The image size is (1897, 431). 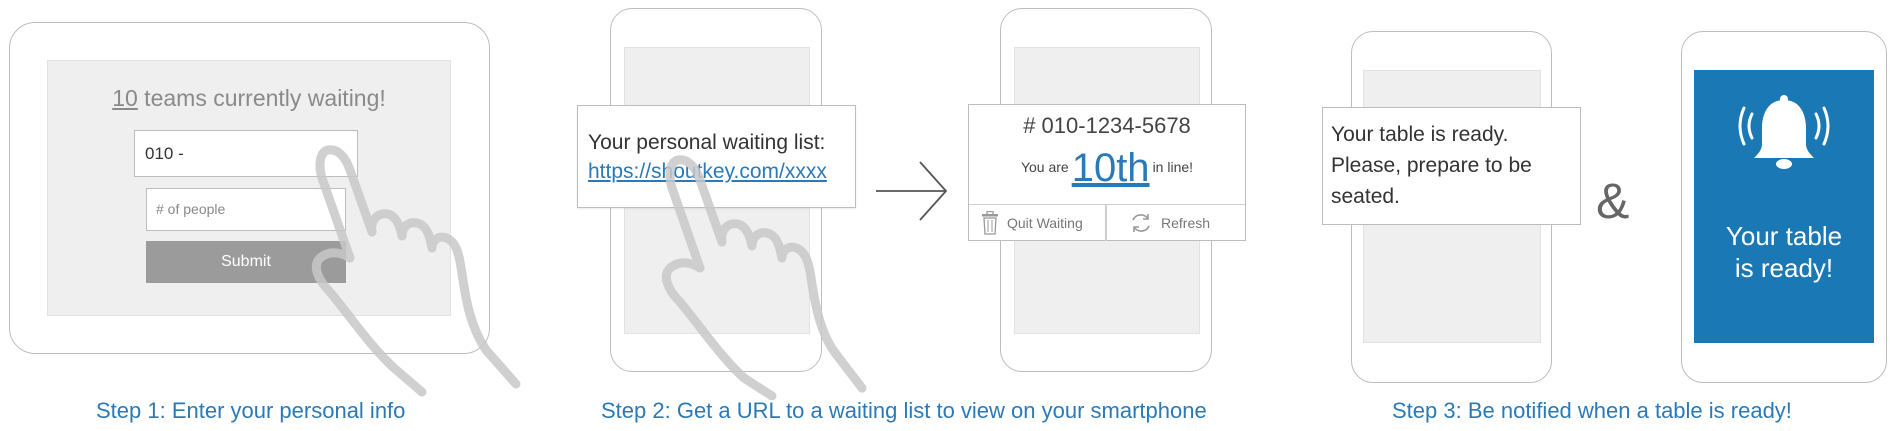 I want to click on refresh-icon, so click(x=1141, y=223).